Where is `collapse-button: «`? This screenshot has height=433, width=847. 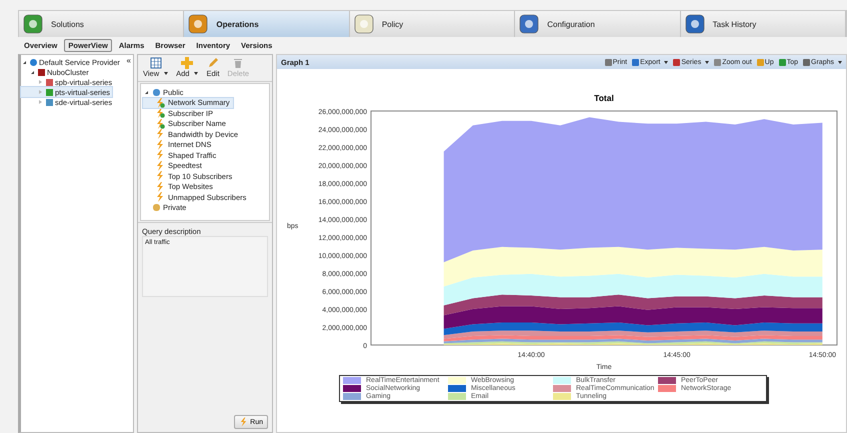
collapse-button: « is located at coordinates (129, 61).